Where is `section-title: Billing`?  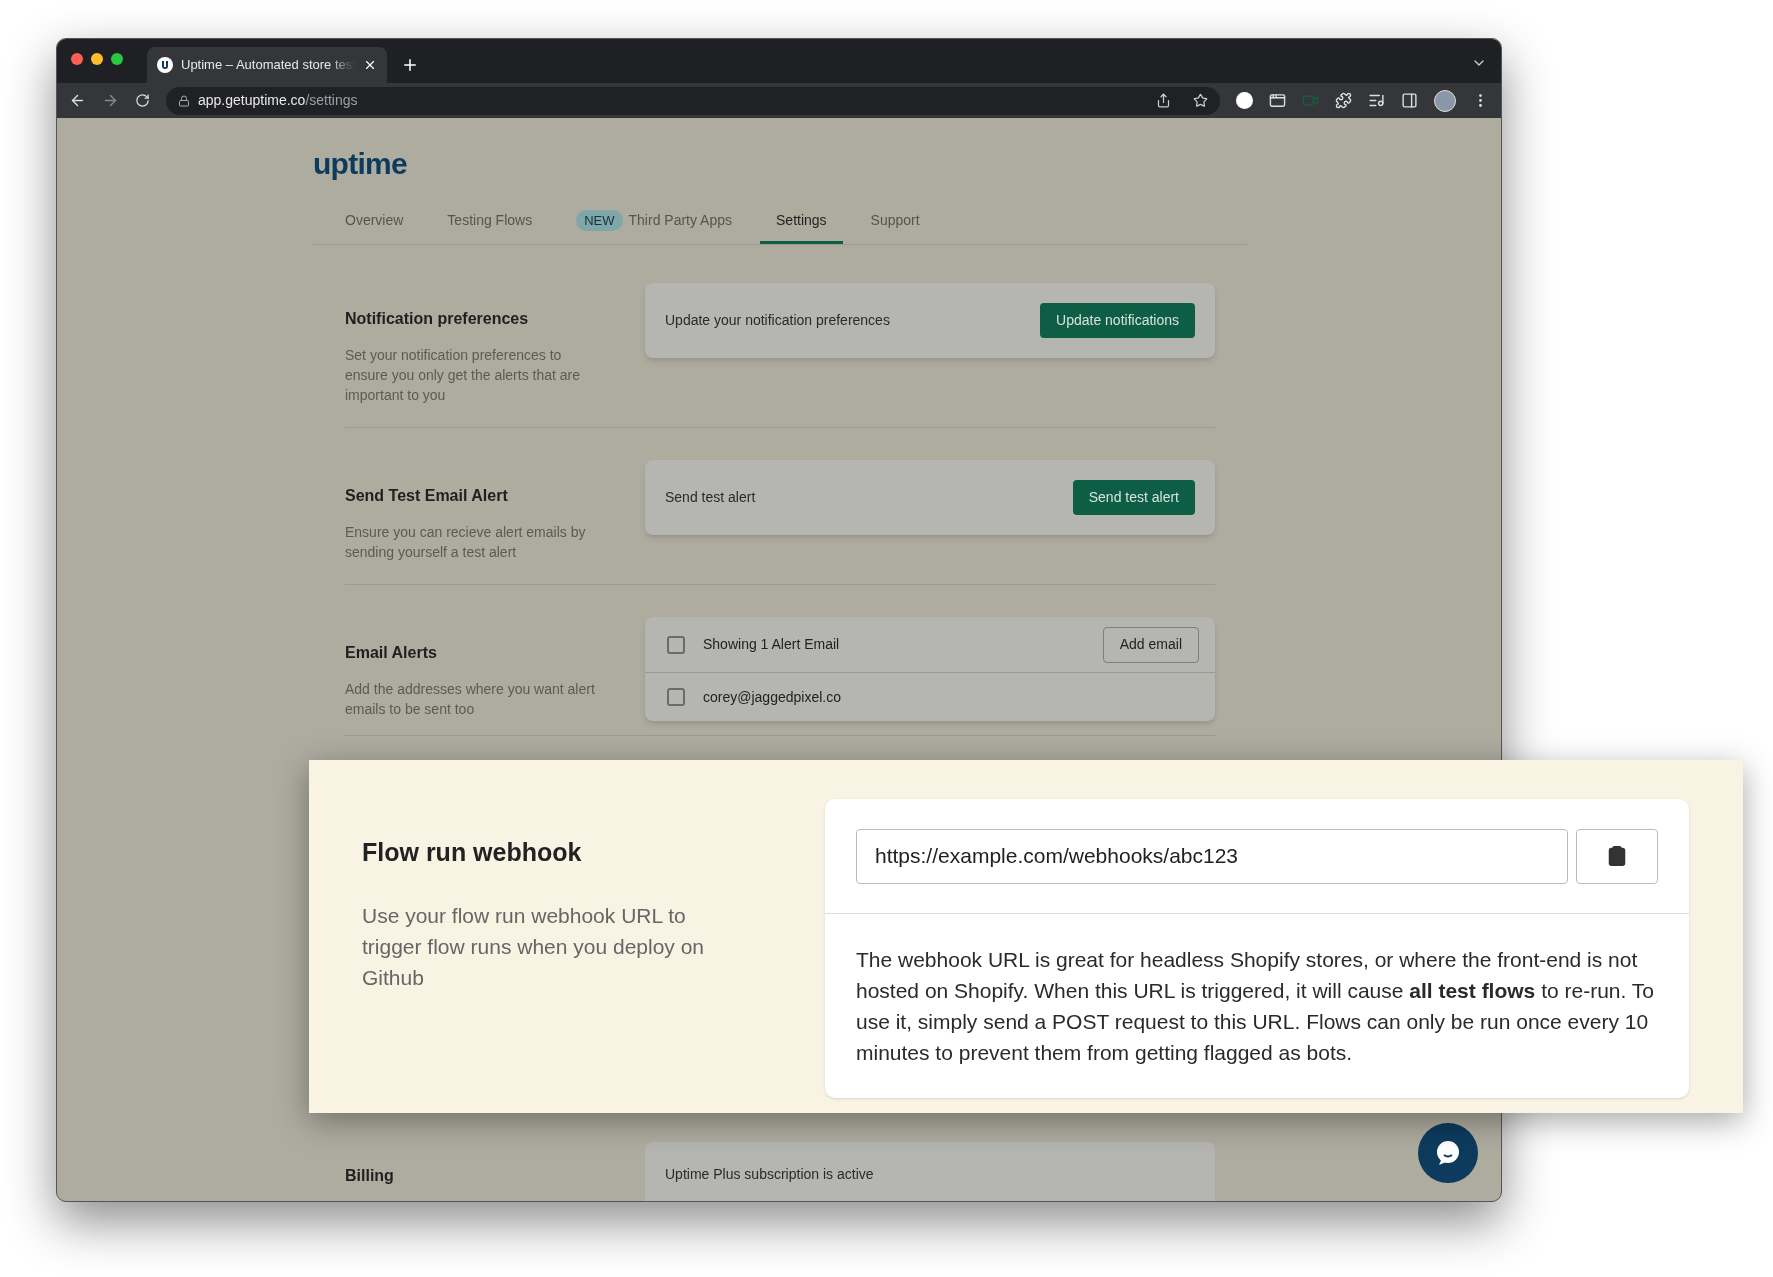 section-title: Billing is located at coordinates (370, 1176).